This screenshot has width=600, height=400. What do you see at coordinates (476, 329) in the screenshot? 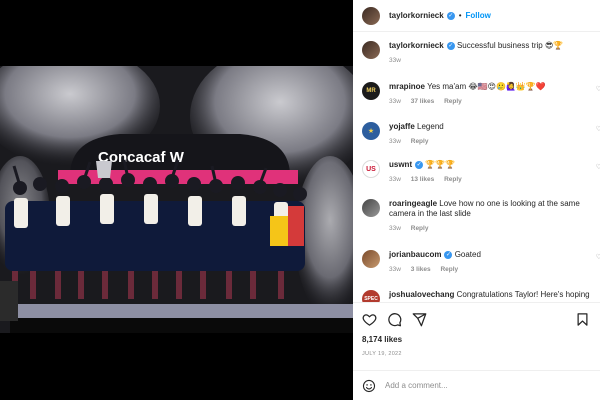
I see `post-actions: 8,174 likes JULY 19, 2022` at bounding box center [476, 329].